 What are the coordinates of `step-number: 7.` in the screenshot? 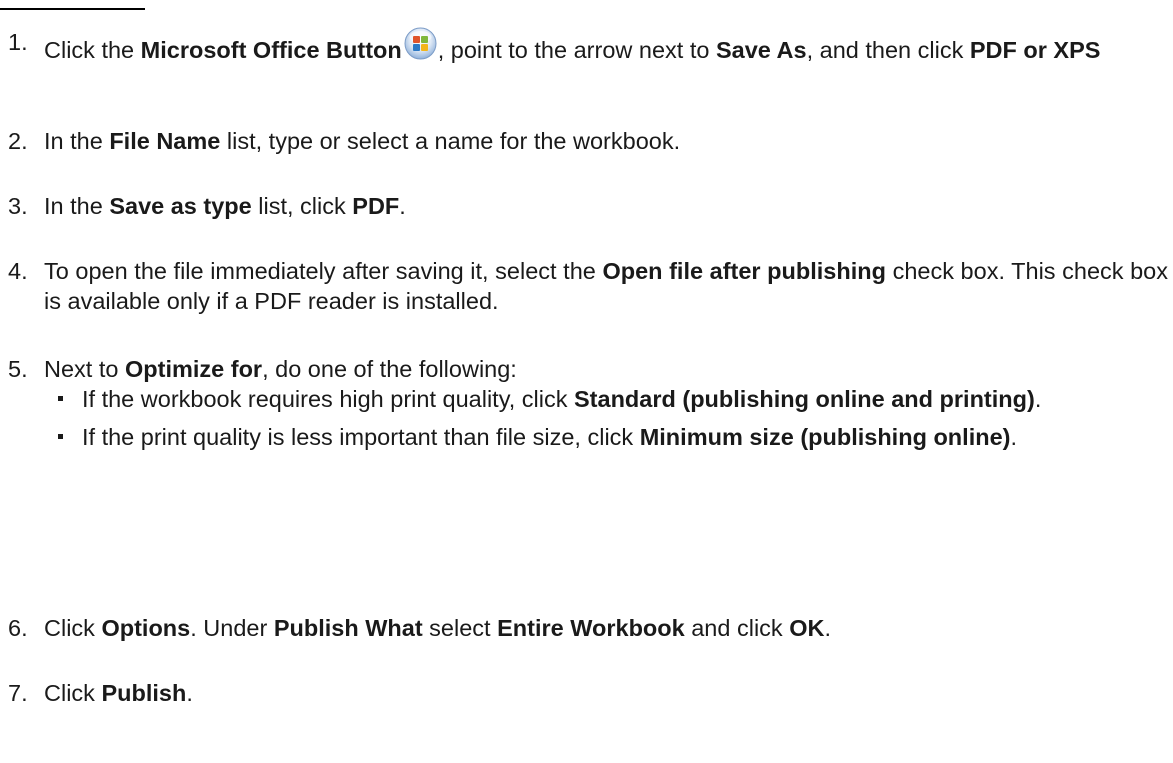 It's located at (18, 693).